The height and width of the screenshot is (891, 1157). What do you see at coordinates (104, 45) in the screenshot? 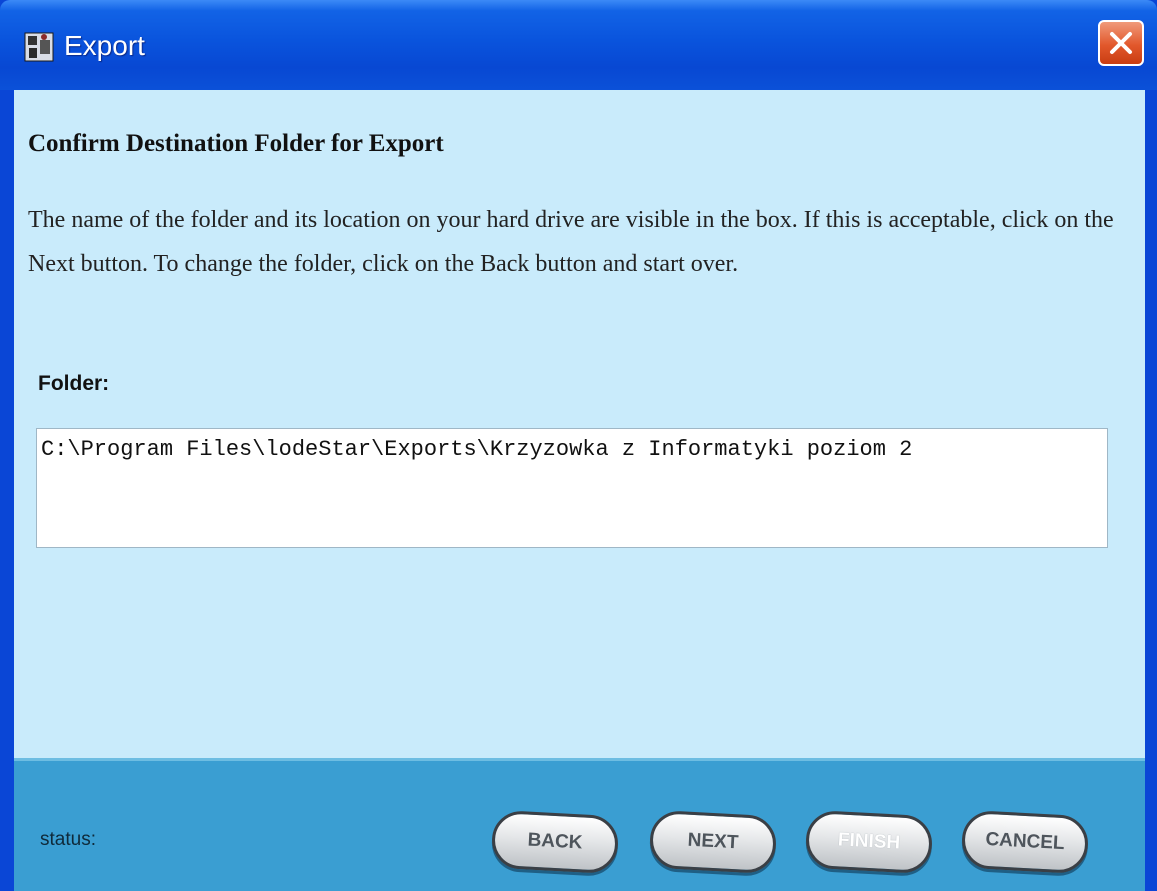
I see `window-title: Export` at bounding box center [104, 45].